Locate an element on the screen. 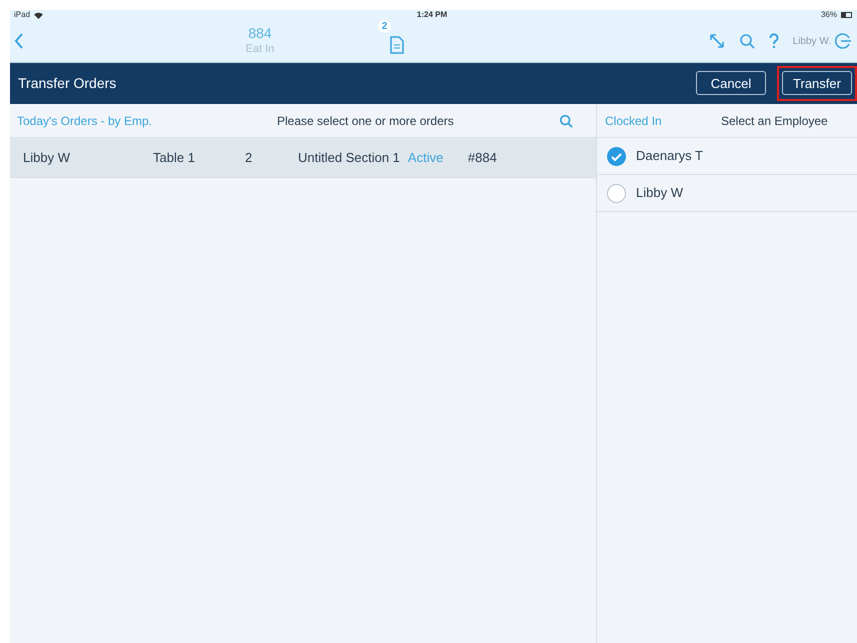 The width and height of the screenshot is (857, 643). radio-icon is located at coordinates (616, 193).